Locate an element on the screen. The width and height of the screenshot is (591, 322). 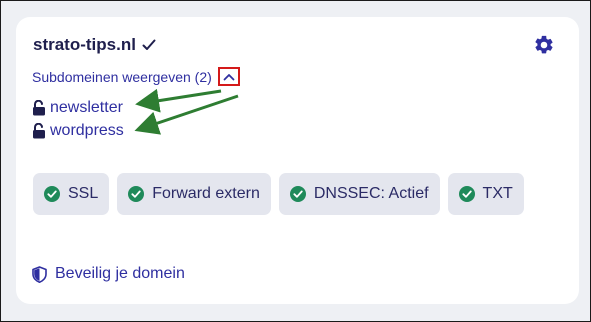
annotation-arrows is located at coordinates (186, 111).